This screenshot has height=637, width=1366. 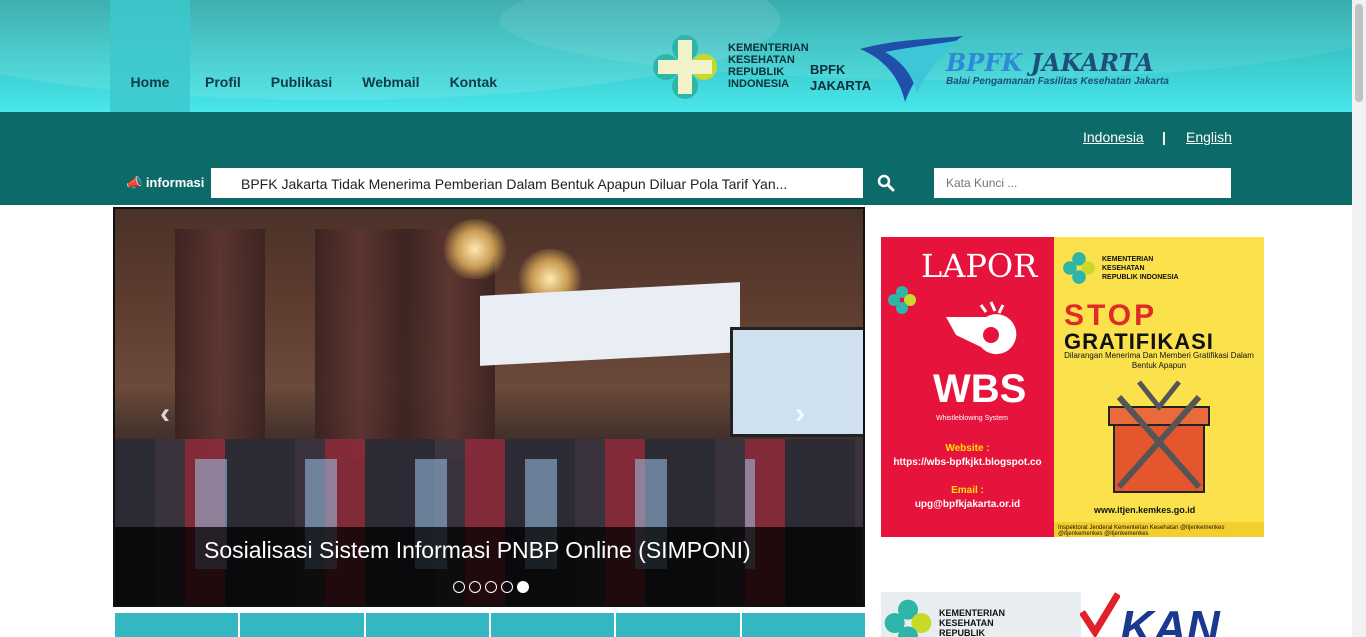 What do you see at coordinates (473, 56) in the screenshot?
I see `nav-kontak: Kontak` at bounding box center [473, 56].